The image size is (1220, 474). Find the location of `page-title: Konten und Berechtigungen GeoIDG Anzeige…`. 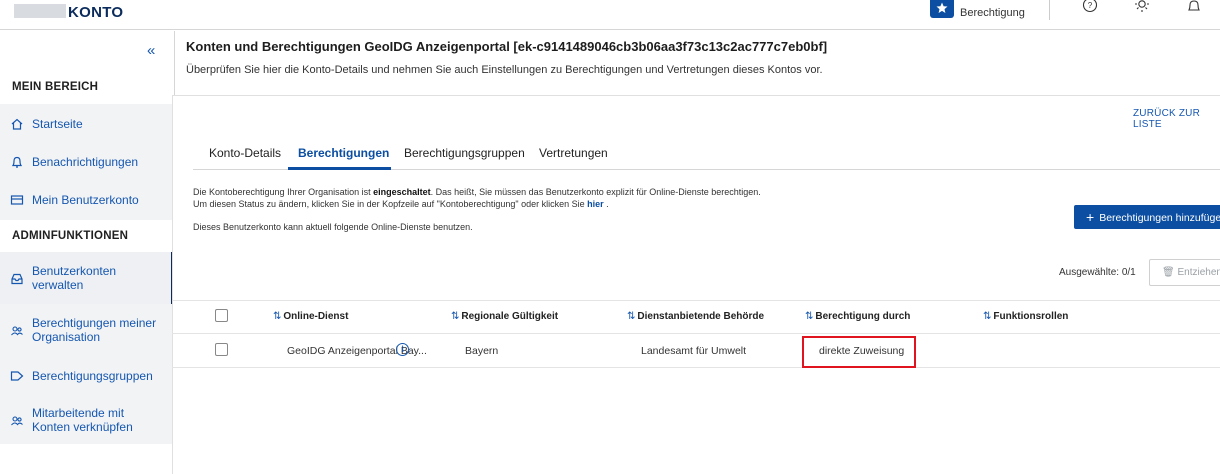

page-title: Konten und Berechtigungen GeoIDG Anzeige… is located at coordinates (507, 46).